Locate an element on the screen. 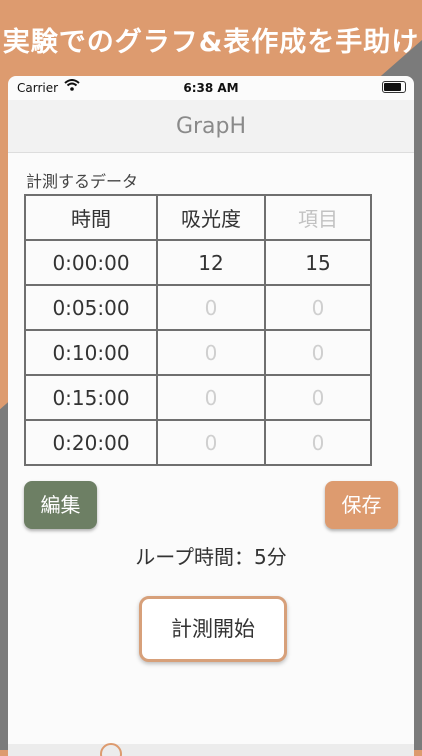 This screenshot has width=422, height=756. table-row: 0:10:00 0 0 is located at coordinates (198, 352).